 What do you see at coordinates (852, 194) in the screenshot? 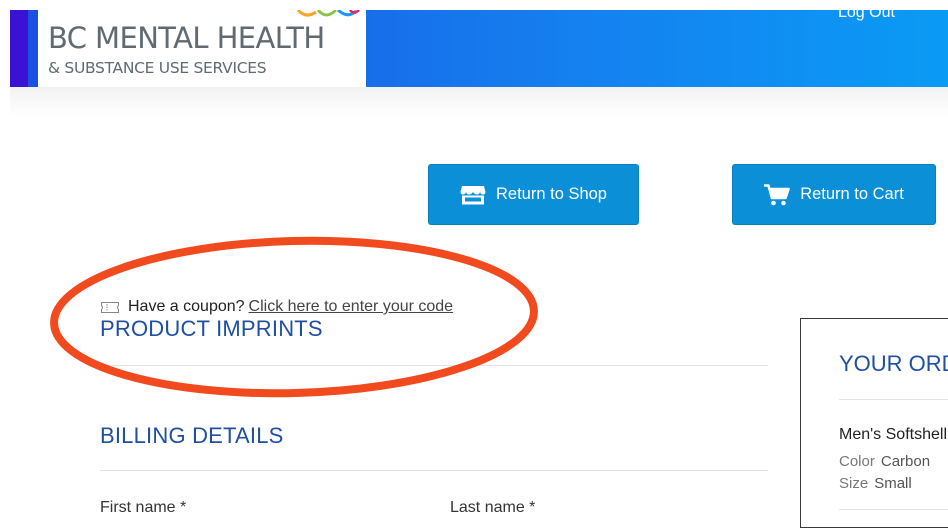
I see `return-to-cart-label: Return to Cart` at bounding box center [852, 194].